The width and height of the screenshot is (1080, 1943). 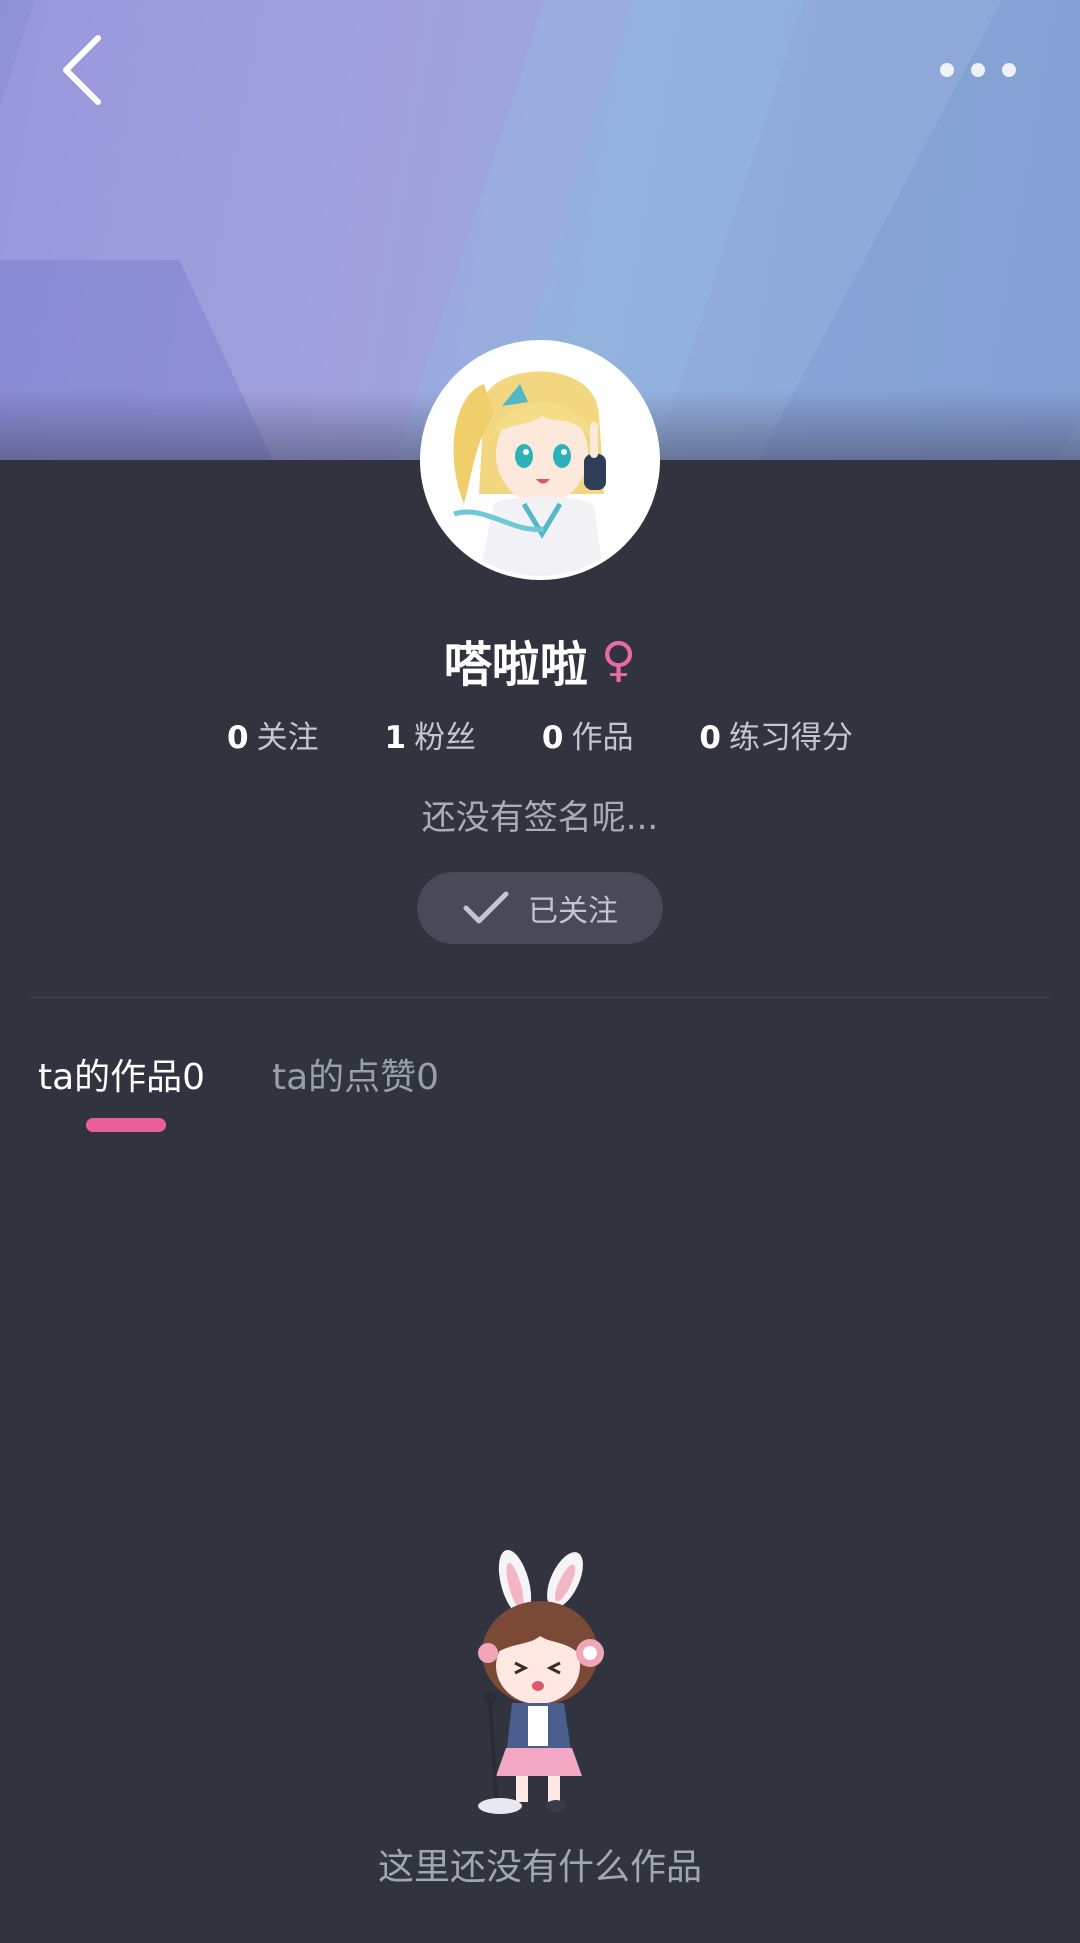 What do you see at coordinates (540, 734) in the screenshot?
I see `stats-row: 0 关注 1 粉丝 0 作品 0 练习得分` at bounding box center [540, 734].